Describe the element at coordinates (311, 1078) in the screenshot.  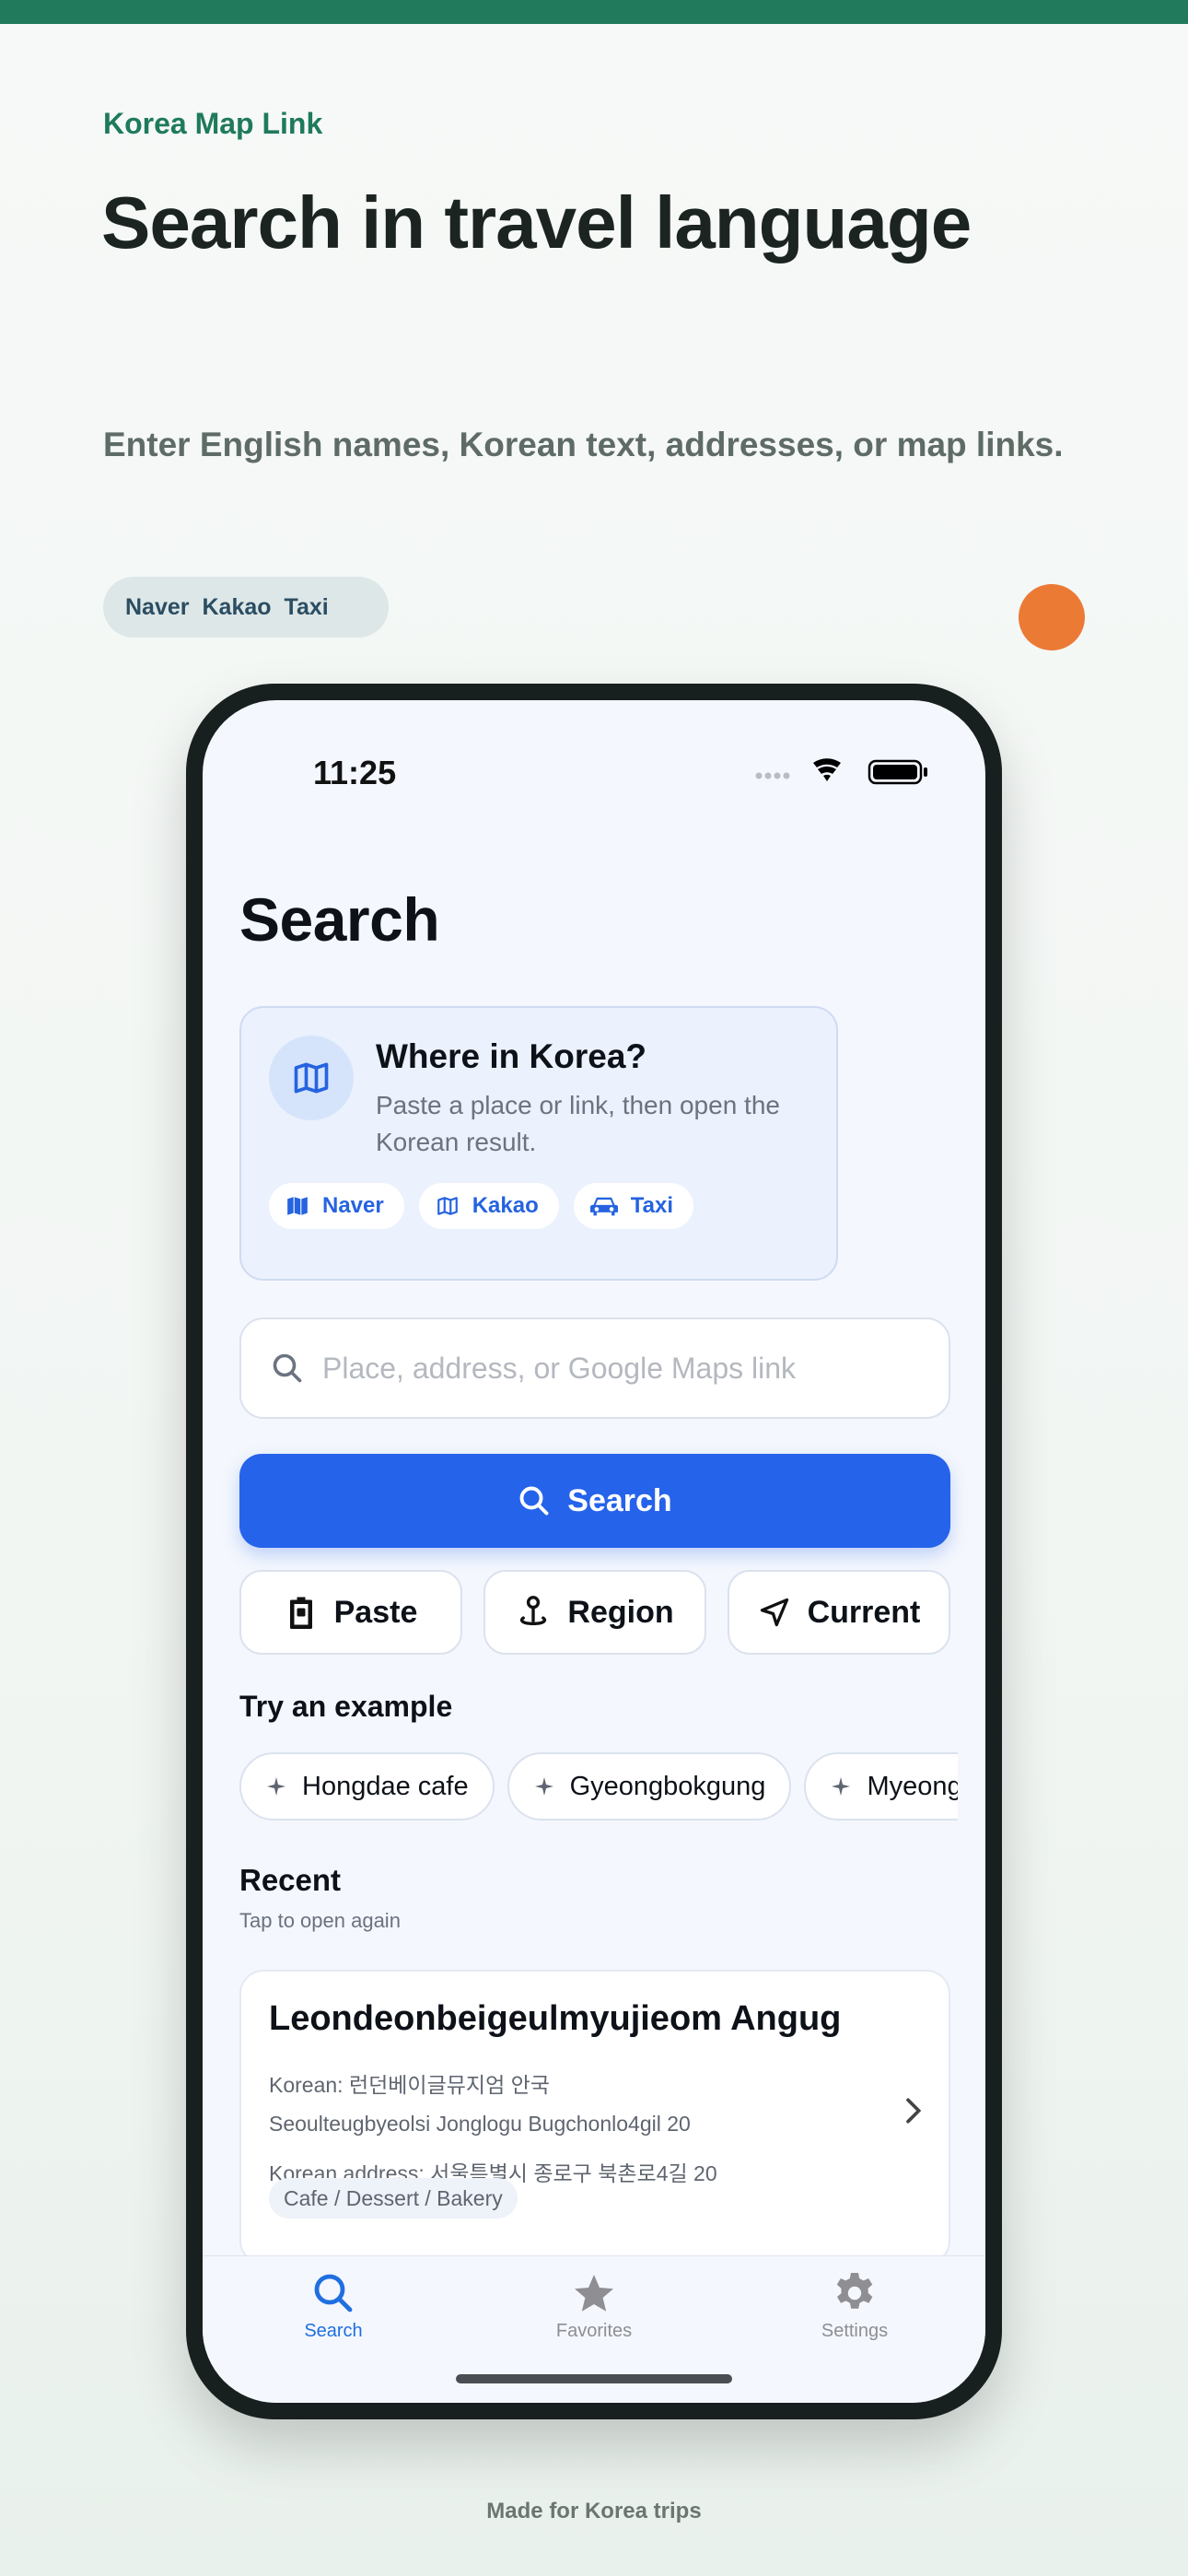
I see `map-icon` at that location.